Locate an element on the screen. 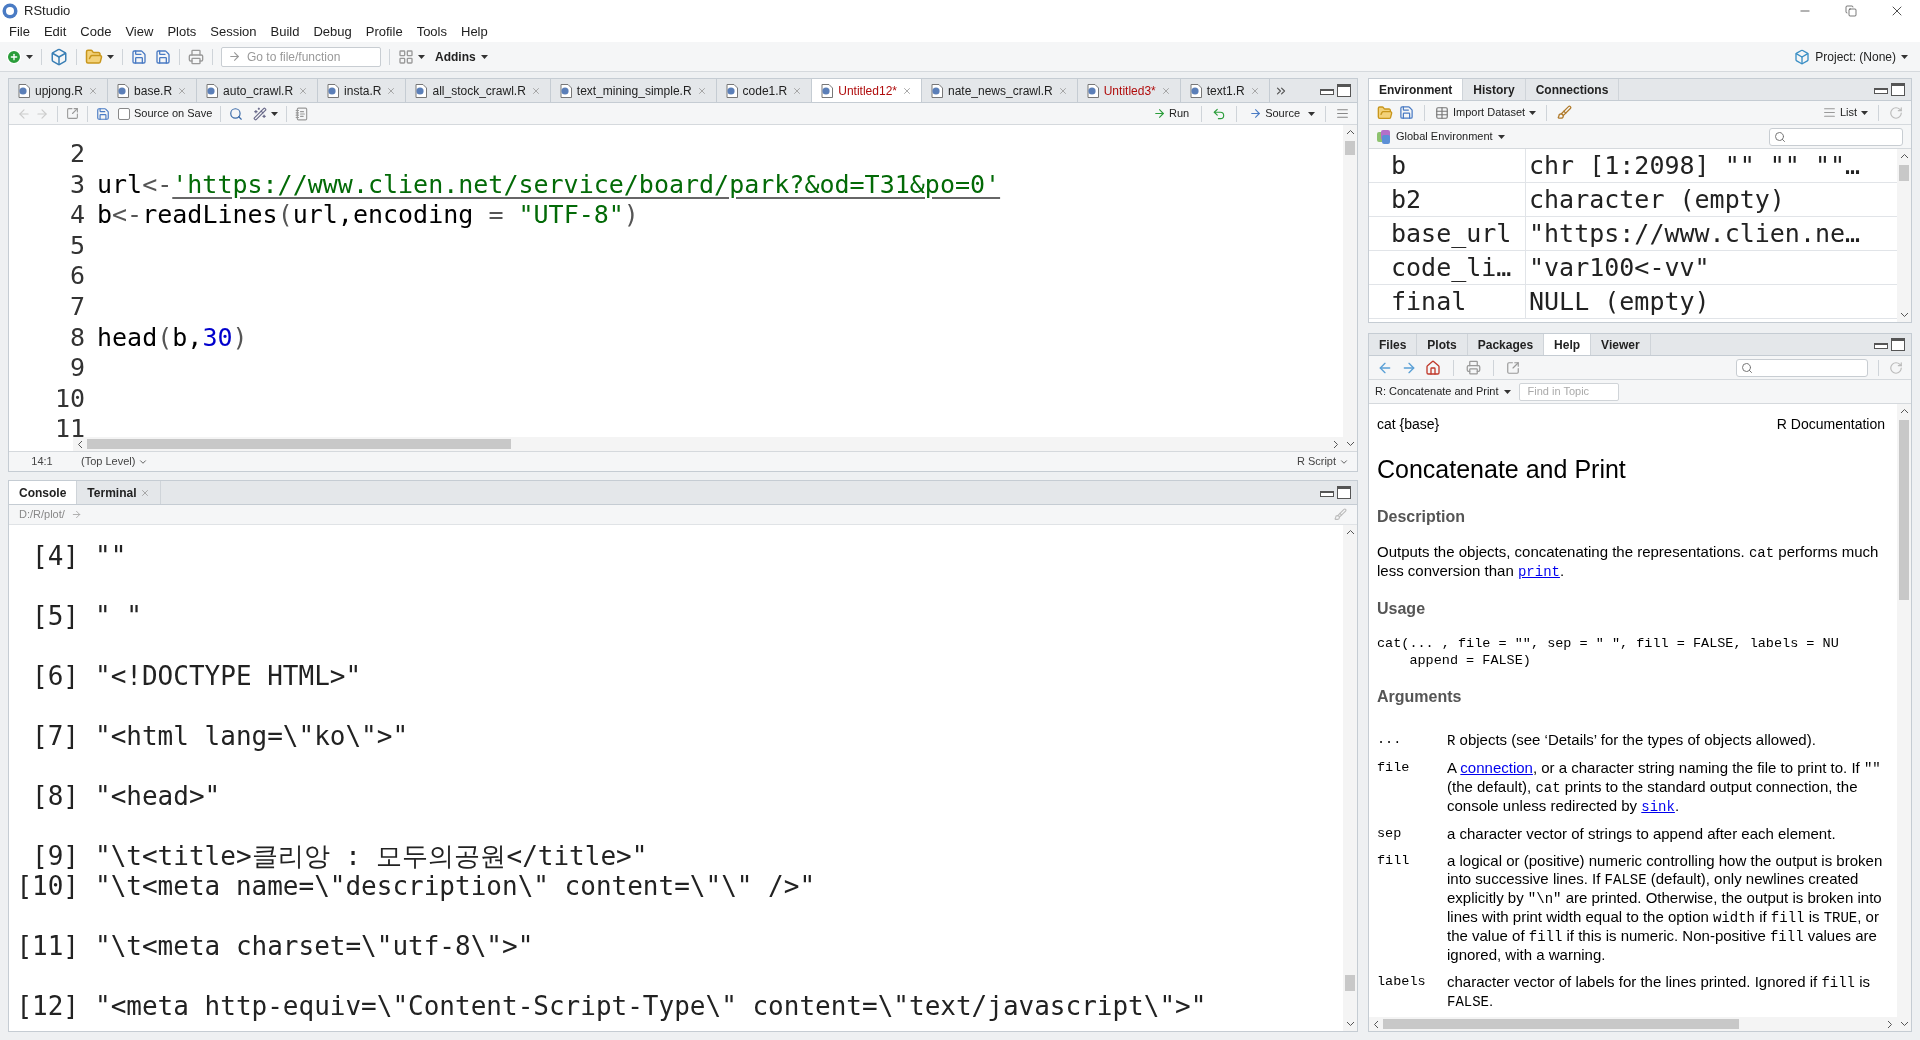 The image size is (1920, 1040). source-on-save-checkbox: Source on Save is located at coordinates (165, 113).